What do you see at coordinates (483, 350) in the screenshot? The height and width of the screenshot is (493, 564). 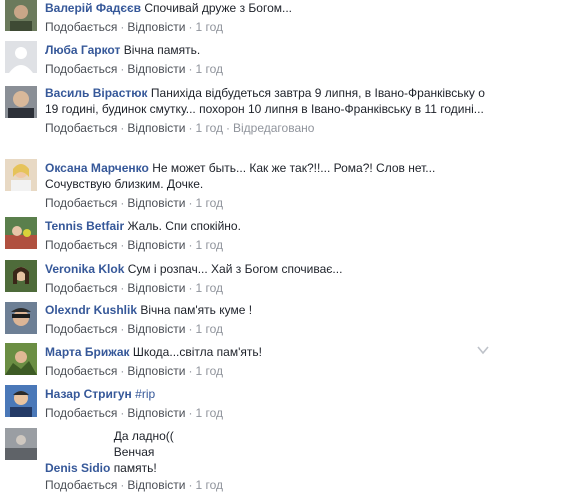 I see `chevron-down-icon` at bounding box center [483, 350].